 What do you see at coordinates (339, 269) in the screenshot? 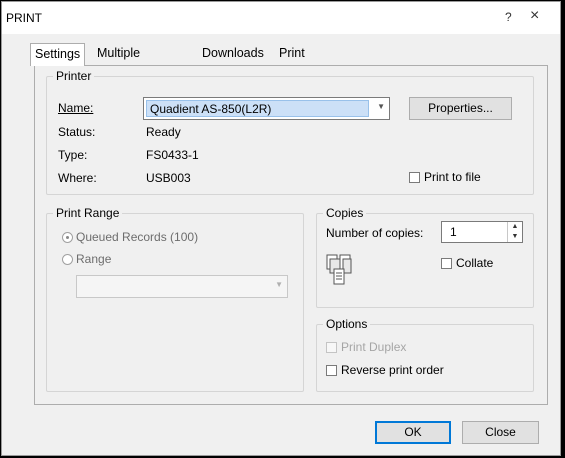
I see `collate-pages-icon` at bounding box center [339, 269].